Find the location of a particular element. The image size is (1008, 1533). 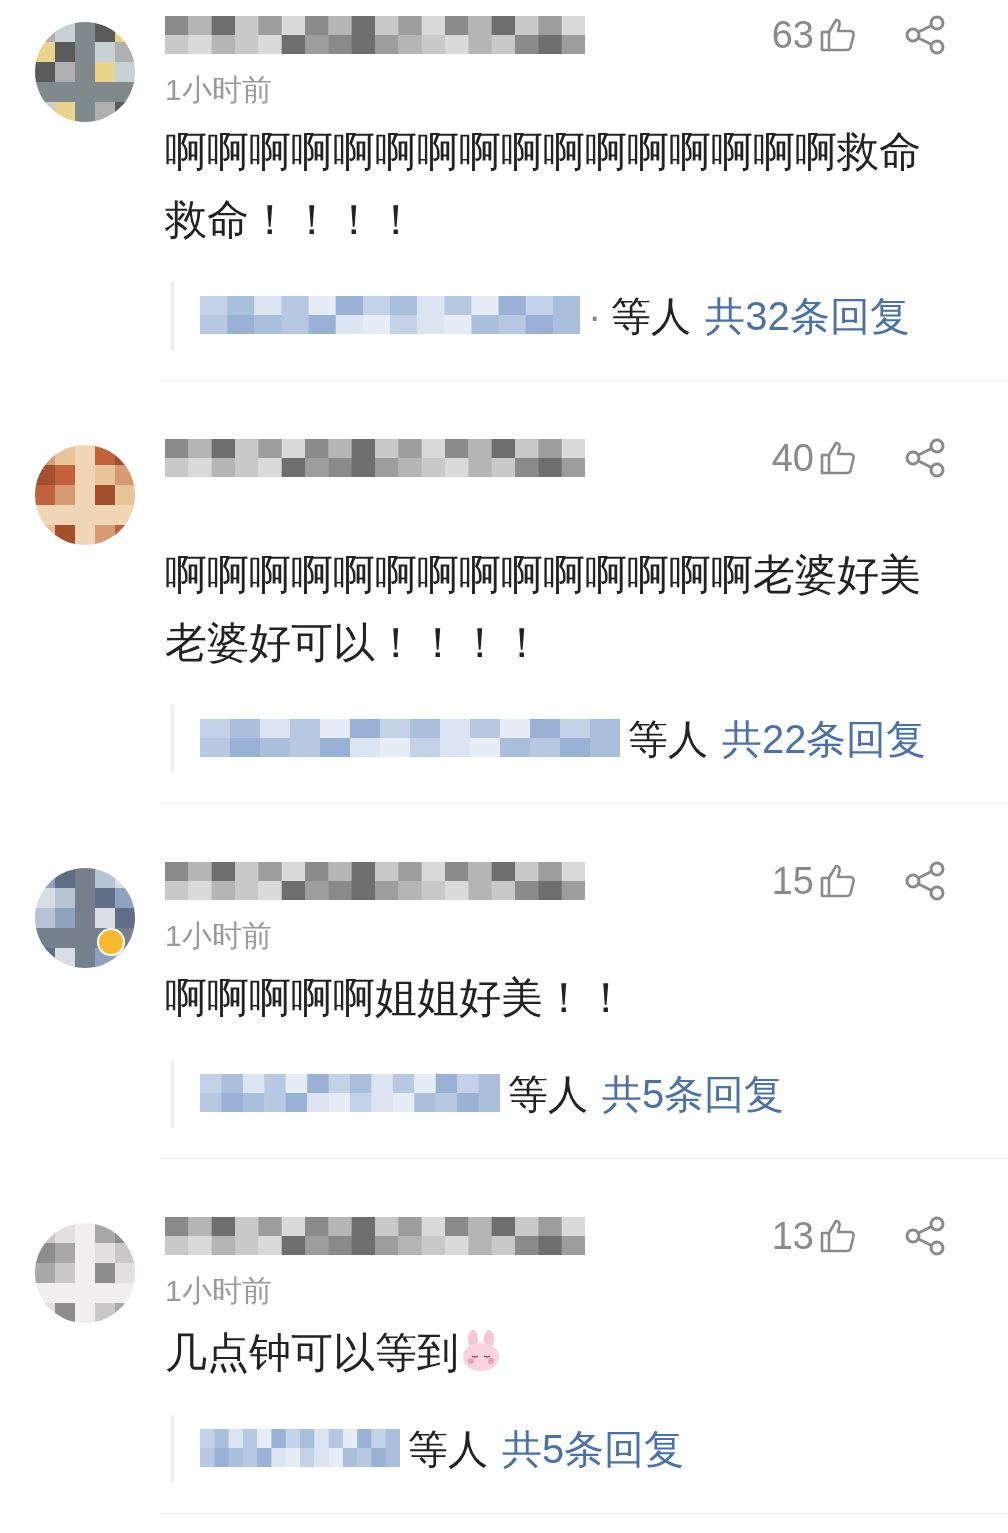

replies-link: 共22条回复 is located at coordinates (824, 739).